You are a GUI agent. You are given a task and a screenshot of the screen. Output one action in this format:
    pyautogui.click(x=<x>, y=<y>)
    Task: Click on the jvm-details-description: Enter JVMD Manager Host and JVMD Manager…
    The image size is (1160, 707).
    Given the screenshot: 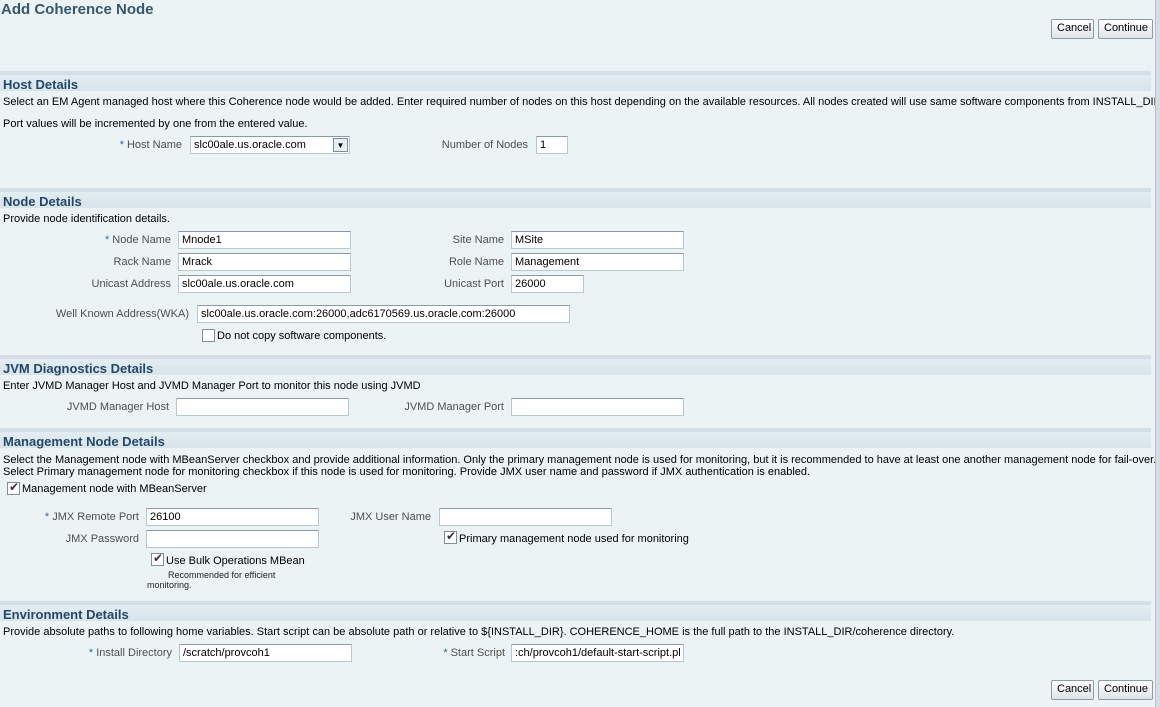 What is the action you would take?
    pyautogui.click(x=212, y=386)
    